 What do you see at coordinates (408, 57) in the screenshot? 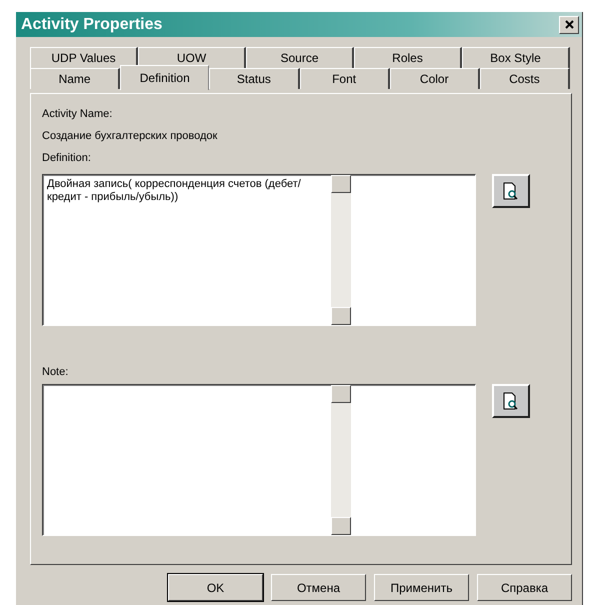
I see `tab: Roles` at bounding box center [408, 57].